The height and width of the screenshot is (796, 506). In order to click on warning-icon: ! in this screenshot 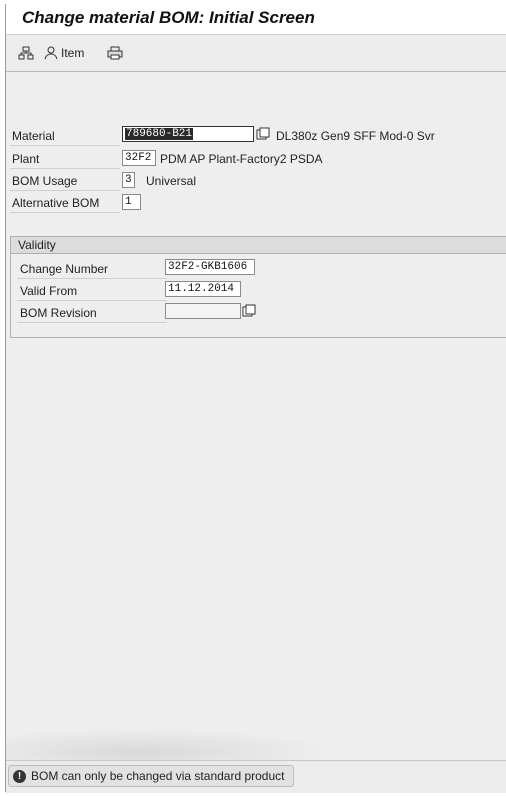, I will do `click(19, 776)`.